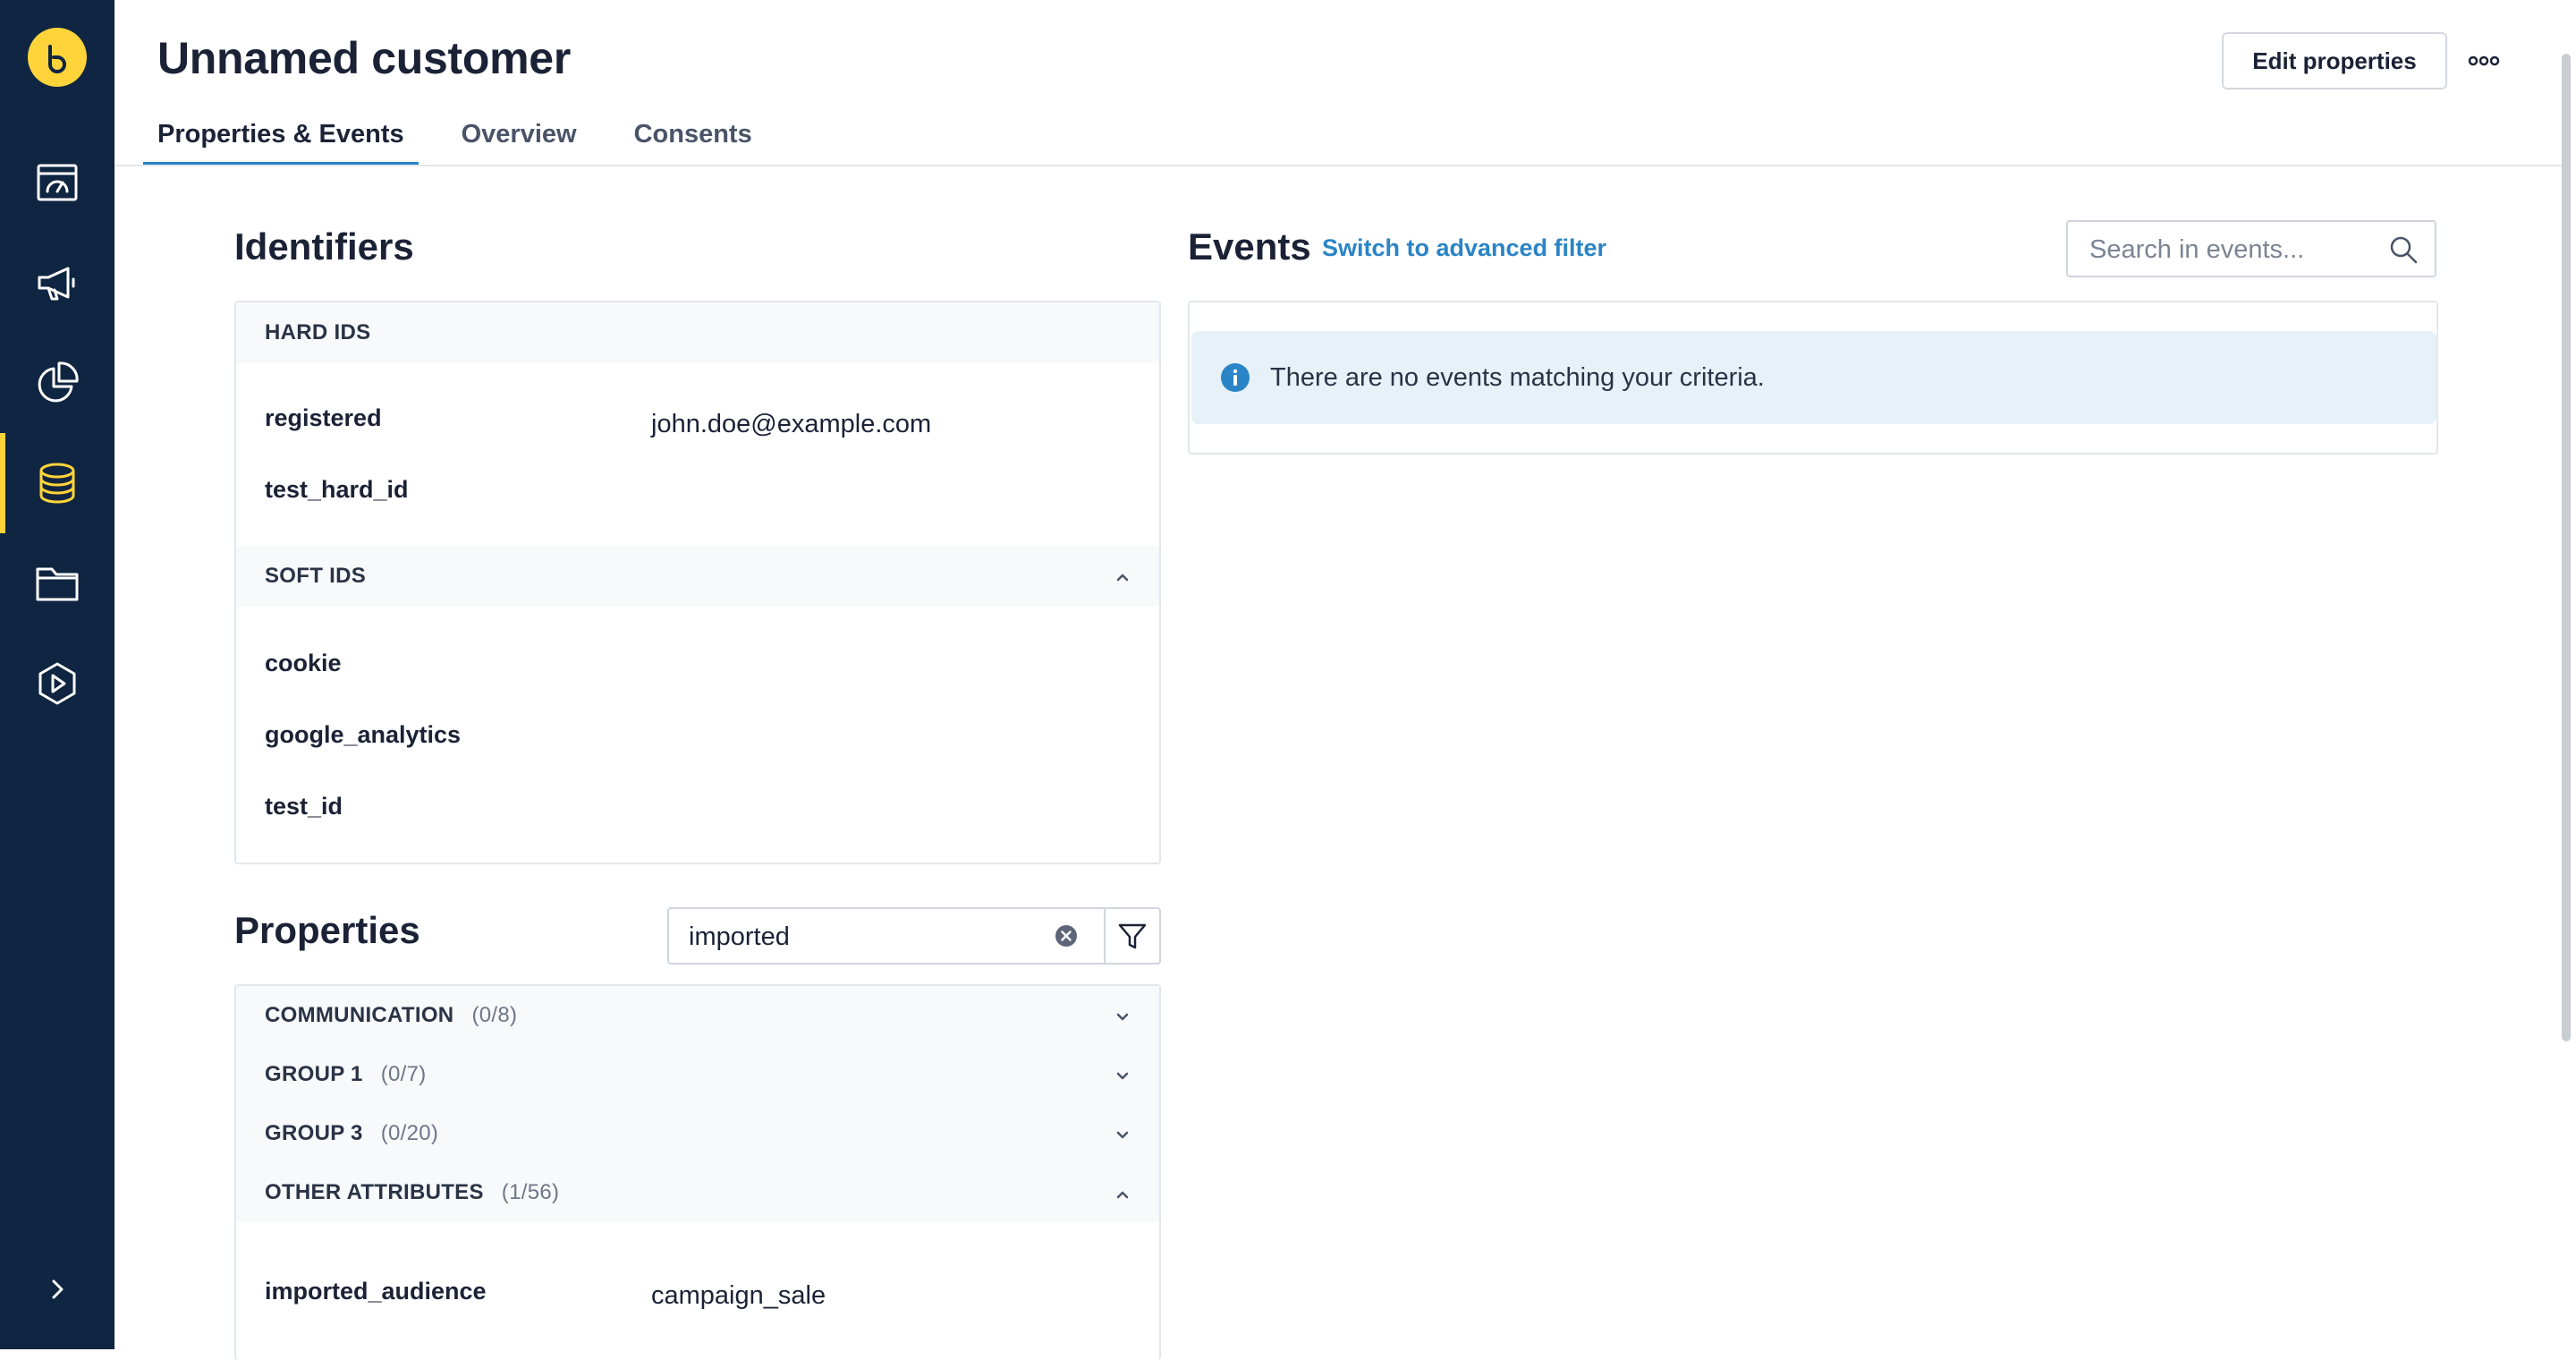 The image size is (2576, 1360). Describe the element at coordinates (738, 1295) in the screenshot. I see `property-value-imported-audience: campaign_sale` at that location.